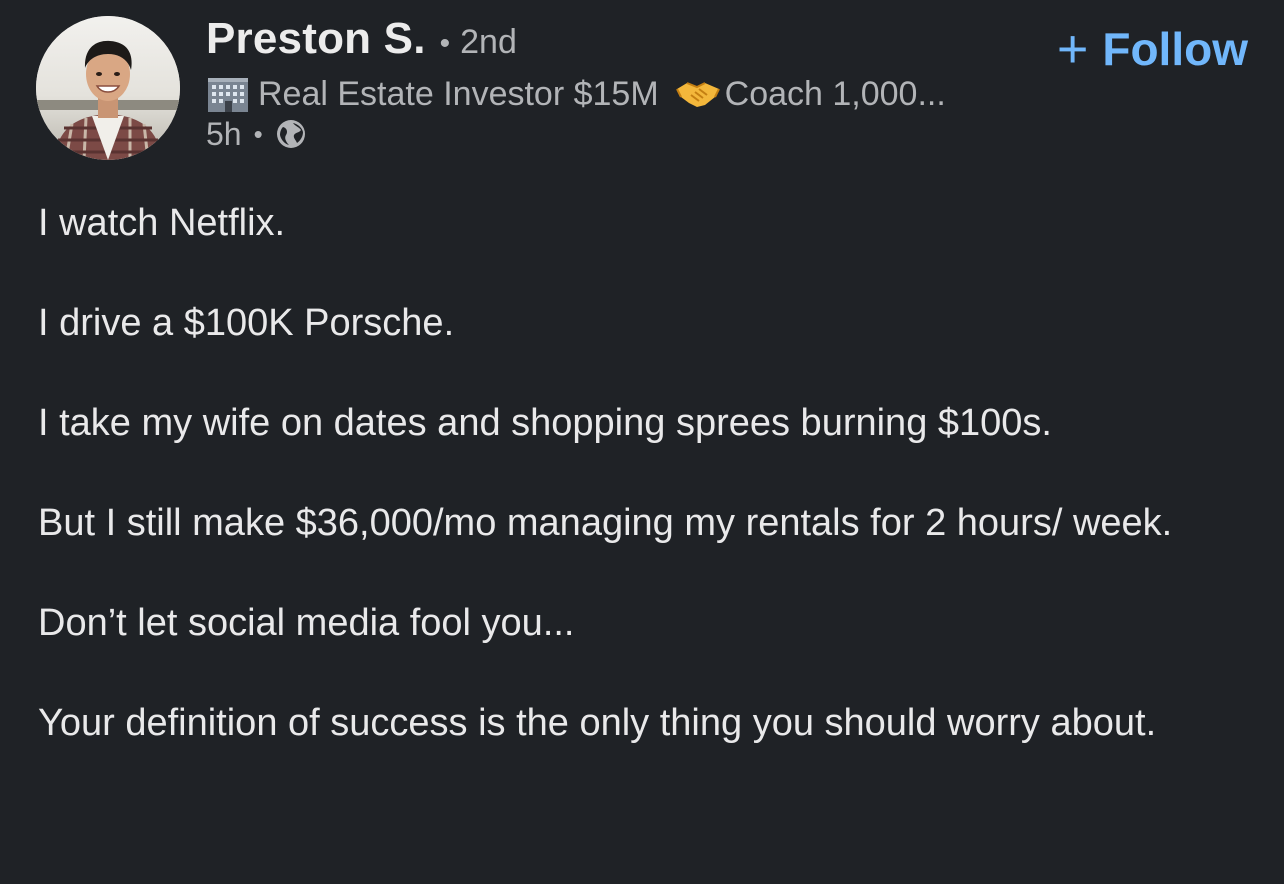  I want to click on plus-icon: +, so click(1072, 49).